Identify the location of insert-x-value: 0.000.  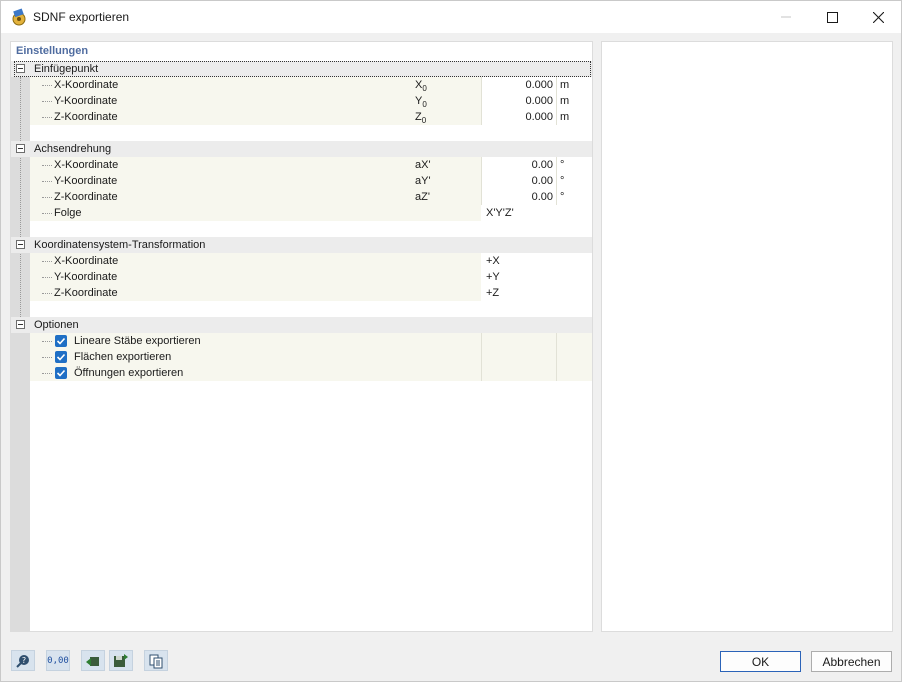
(517, 85).